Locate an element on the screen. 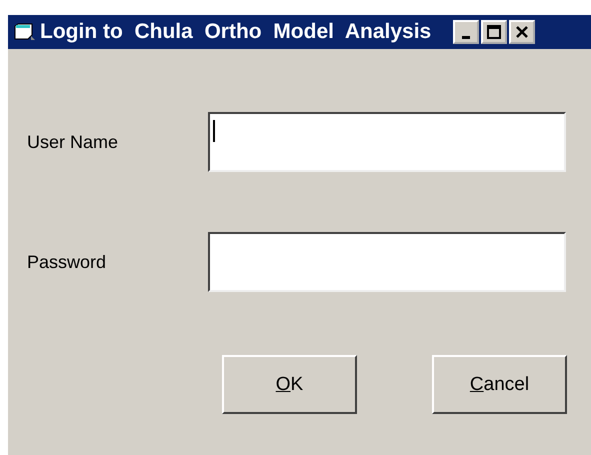  close-icon is located at coordinates (522, 32).